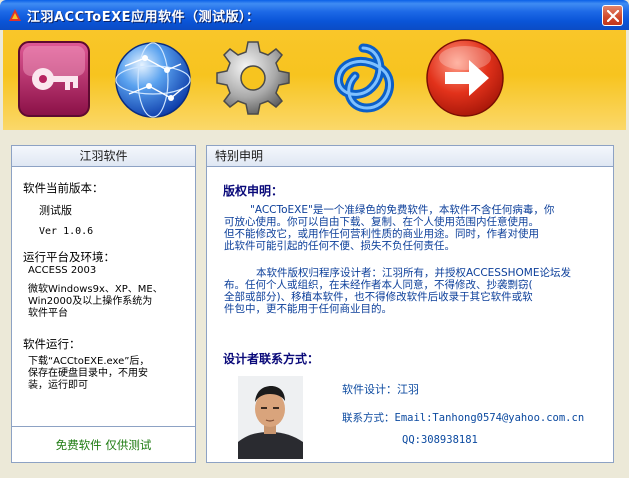 The height and width of the screenshot is (478, 629). What do you see at coordinates (381, 222) in the screenshot?
I see `copyright-para1-line2: 可放心使用。你可以自由下载、复制、在个人使用范围内任意使用。` at bounding box center [381, 222].